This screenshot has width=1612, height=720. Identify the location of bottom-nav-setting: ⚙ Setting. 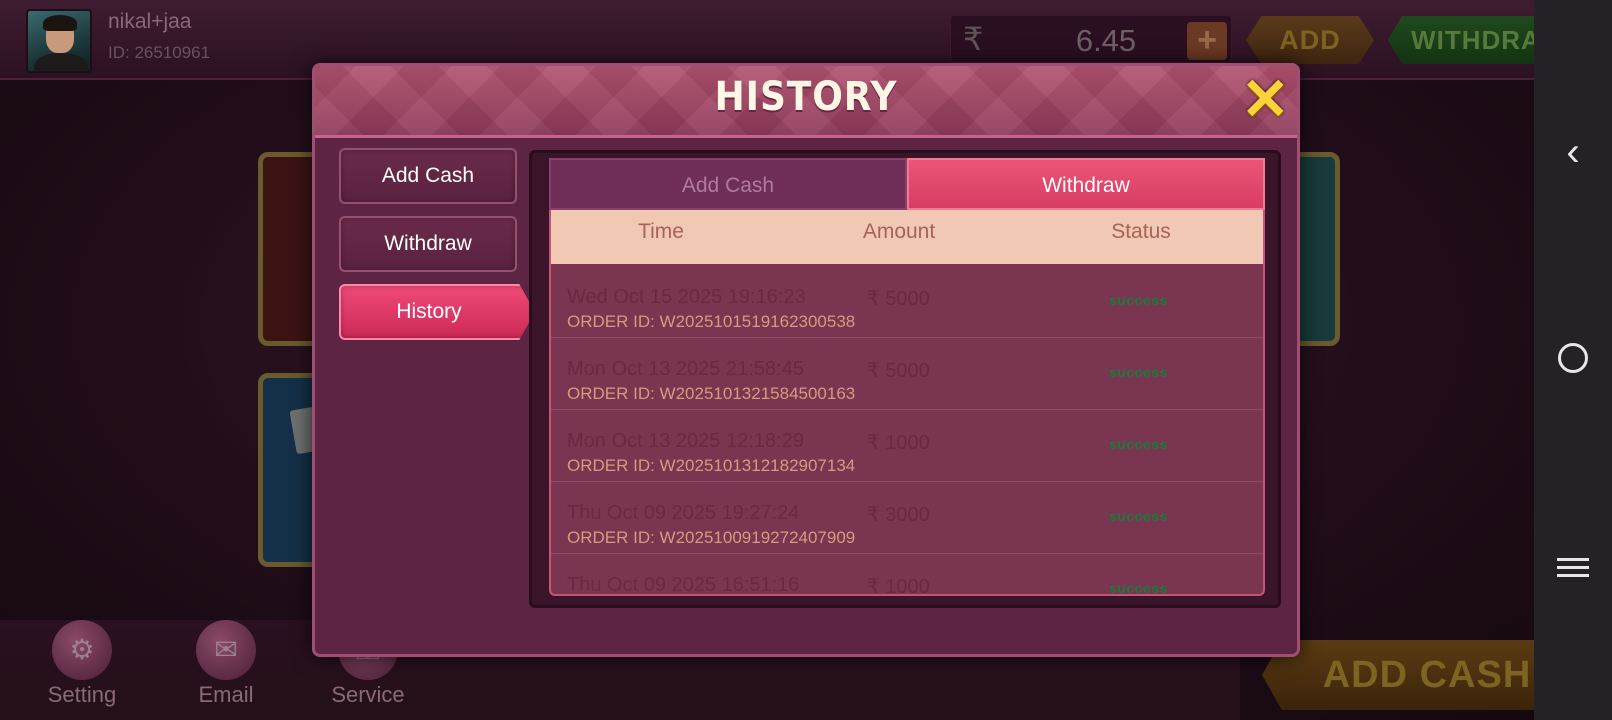
(82, 664).